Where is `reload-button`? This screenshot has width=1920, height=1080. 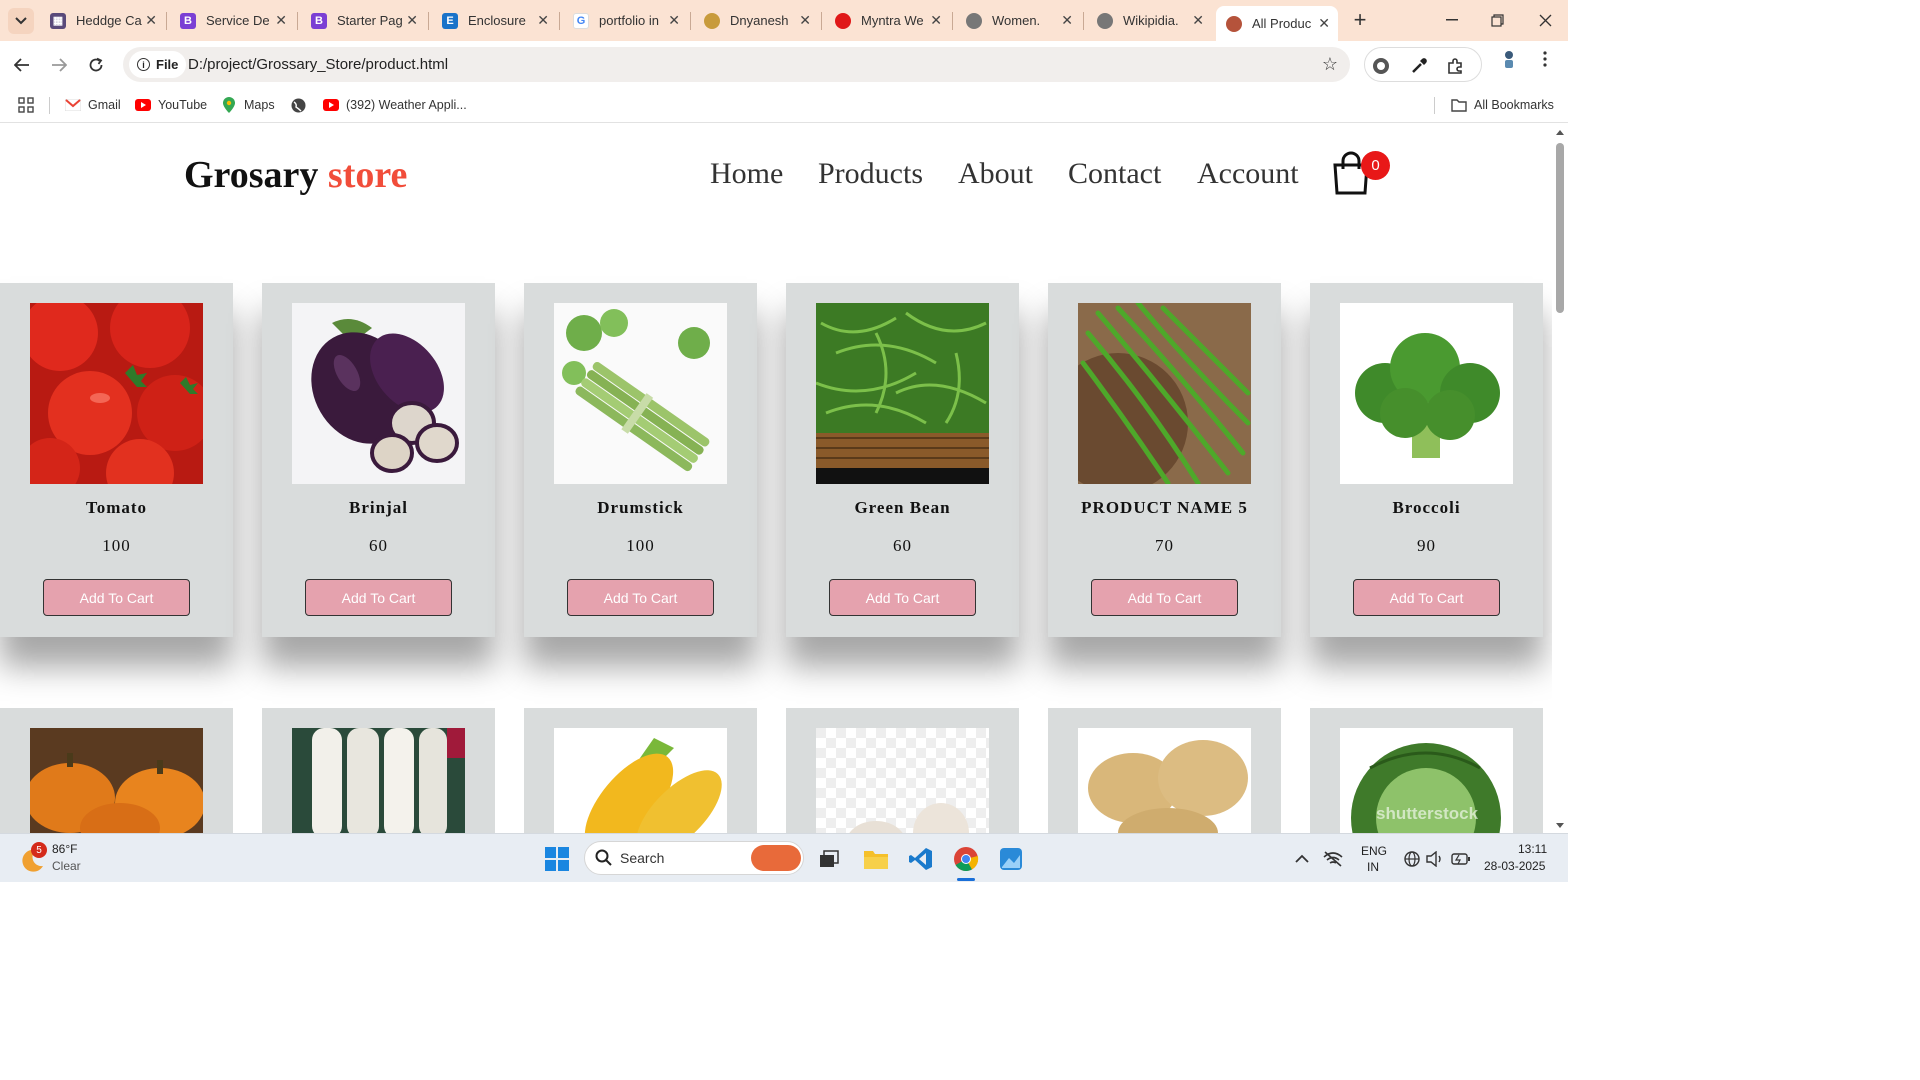 reload-button is located at coordinates (96, 65).